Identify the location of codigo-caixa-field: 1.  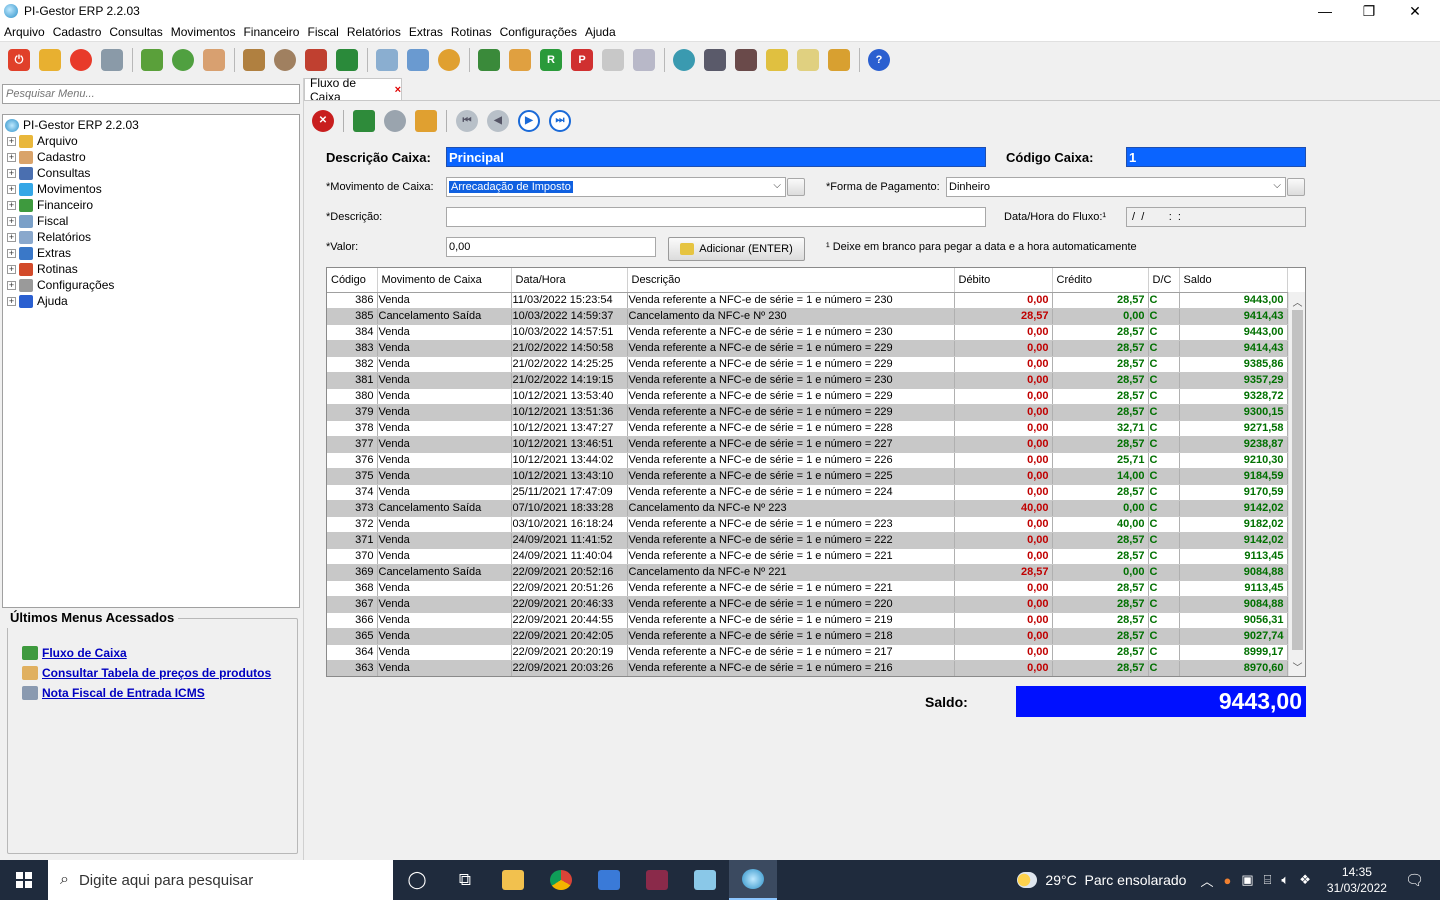
(1216, 157).